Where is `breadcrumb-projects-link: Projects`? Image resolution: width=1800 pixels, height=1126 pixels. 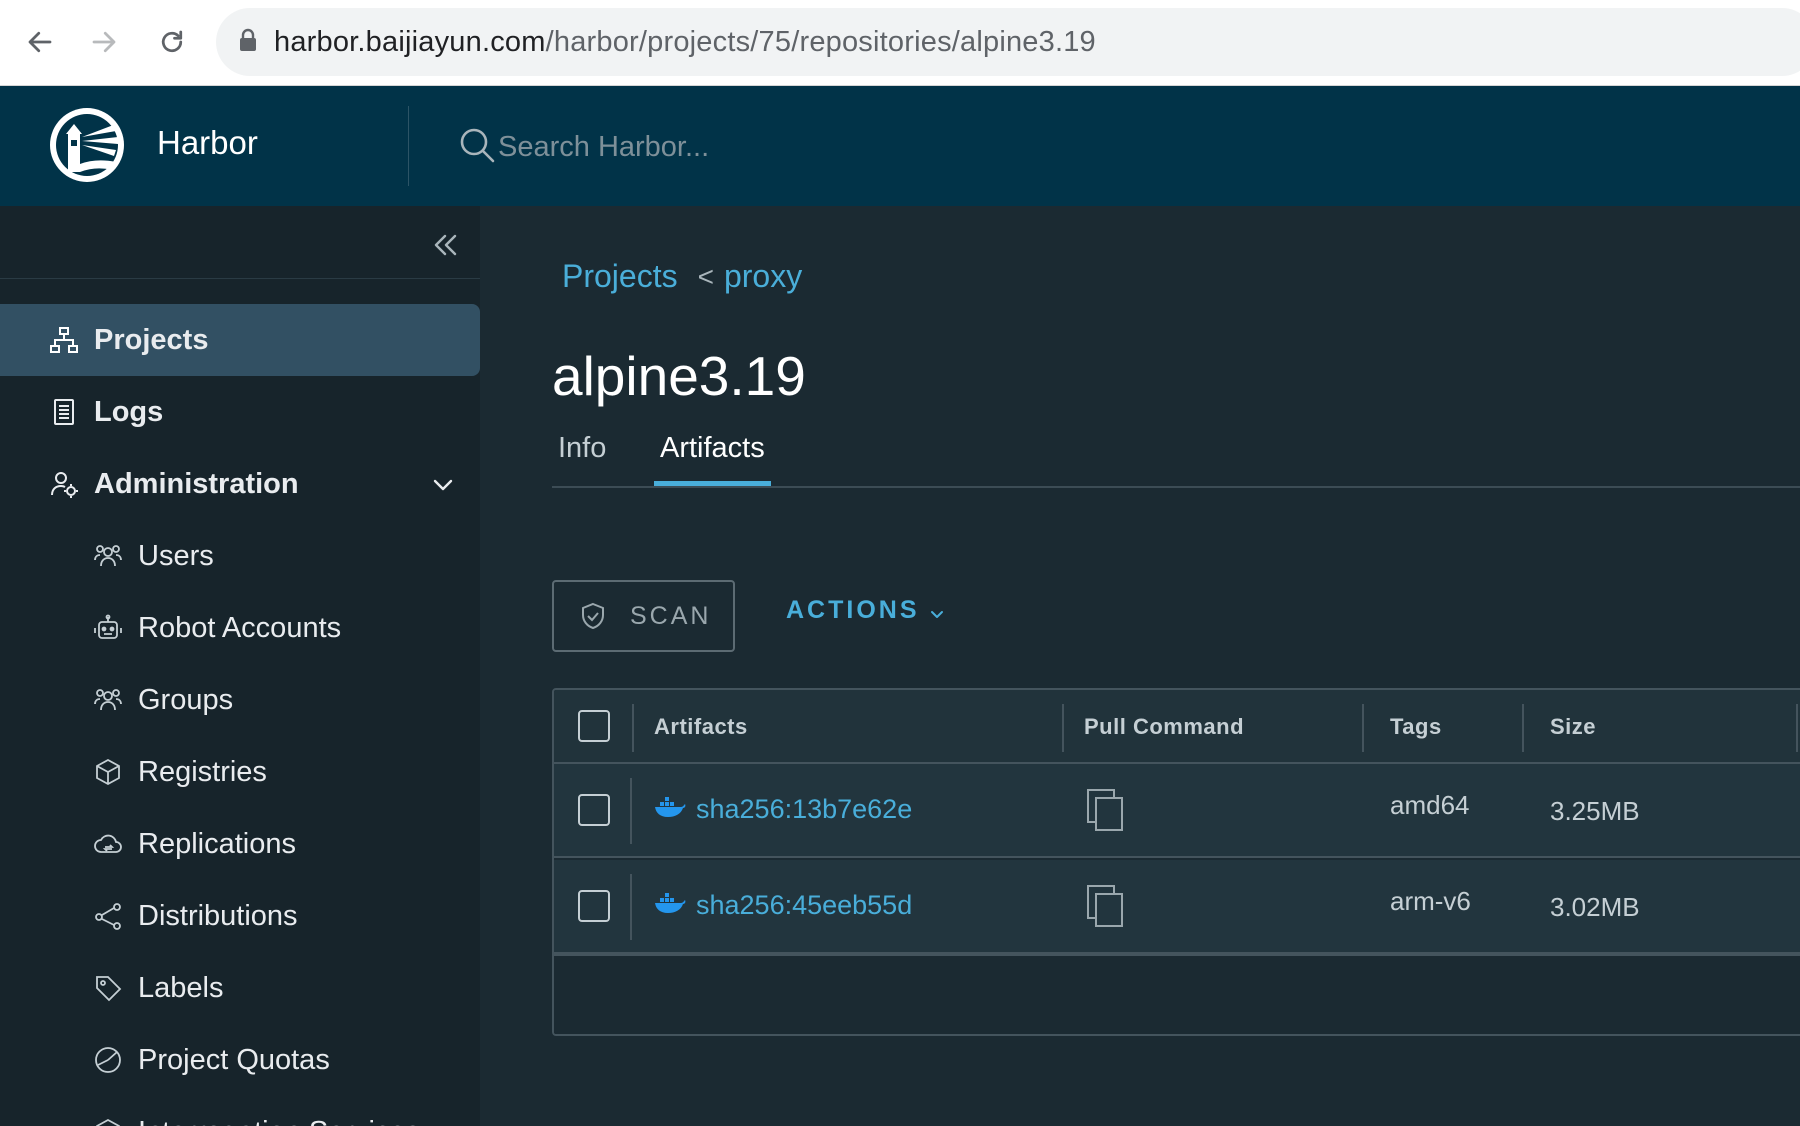 breadcrumb-projects-link: Projects is located at coordinates (620, 276).